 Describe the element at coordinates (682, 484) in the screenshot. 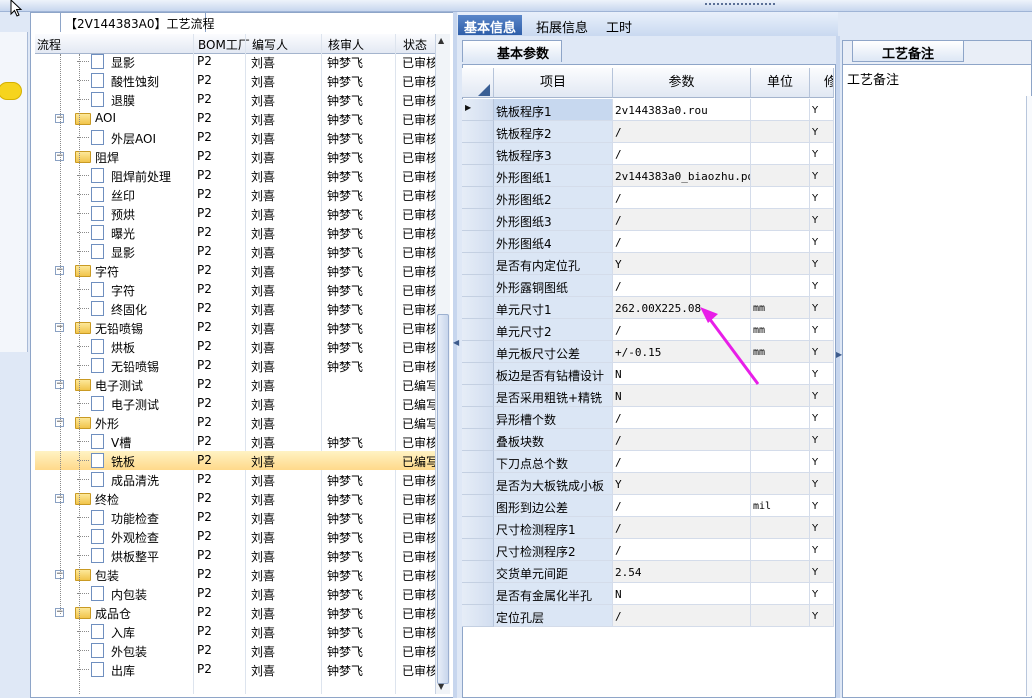

I see `cell-param: Y` at that location.